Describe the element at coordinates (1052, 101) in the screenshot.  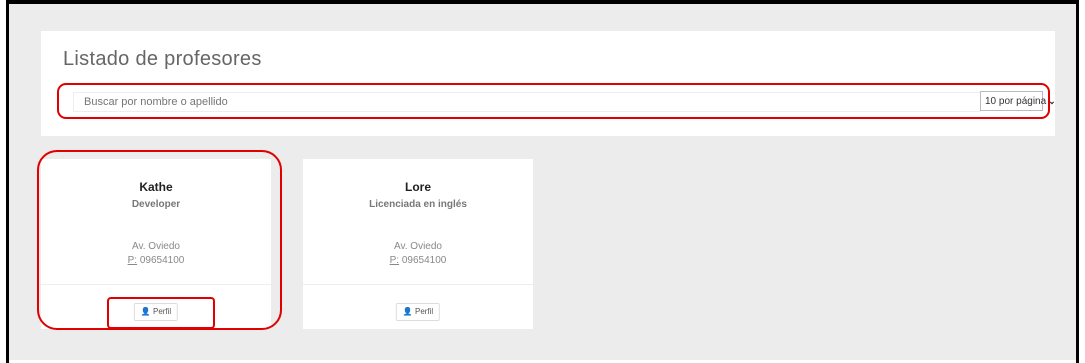
I see `chevron-down-icon: ⌄` at that location.